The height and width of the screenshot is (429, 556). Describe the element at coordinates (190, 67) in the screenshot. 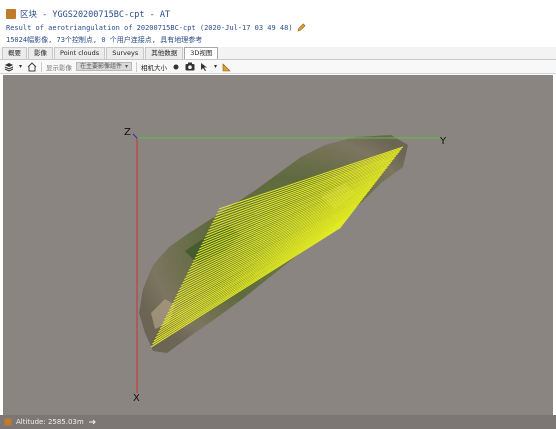

I see `camera-icon` at that location.